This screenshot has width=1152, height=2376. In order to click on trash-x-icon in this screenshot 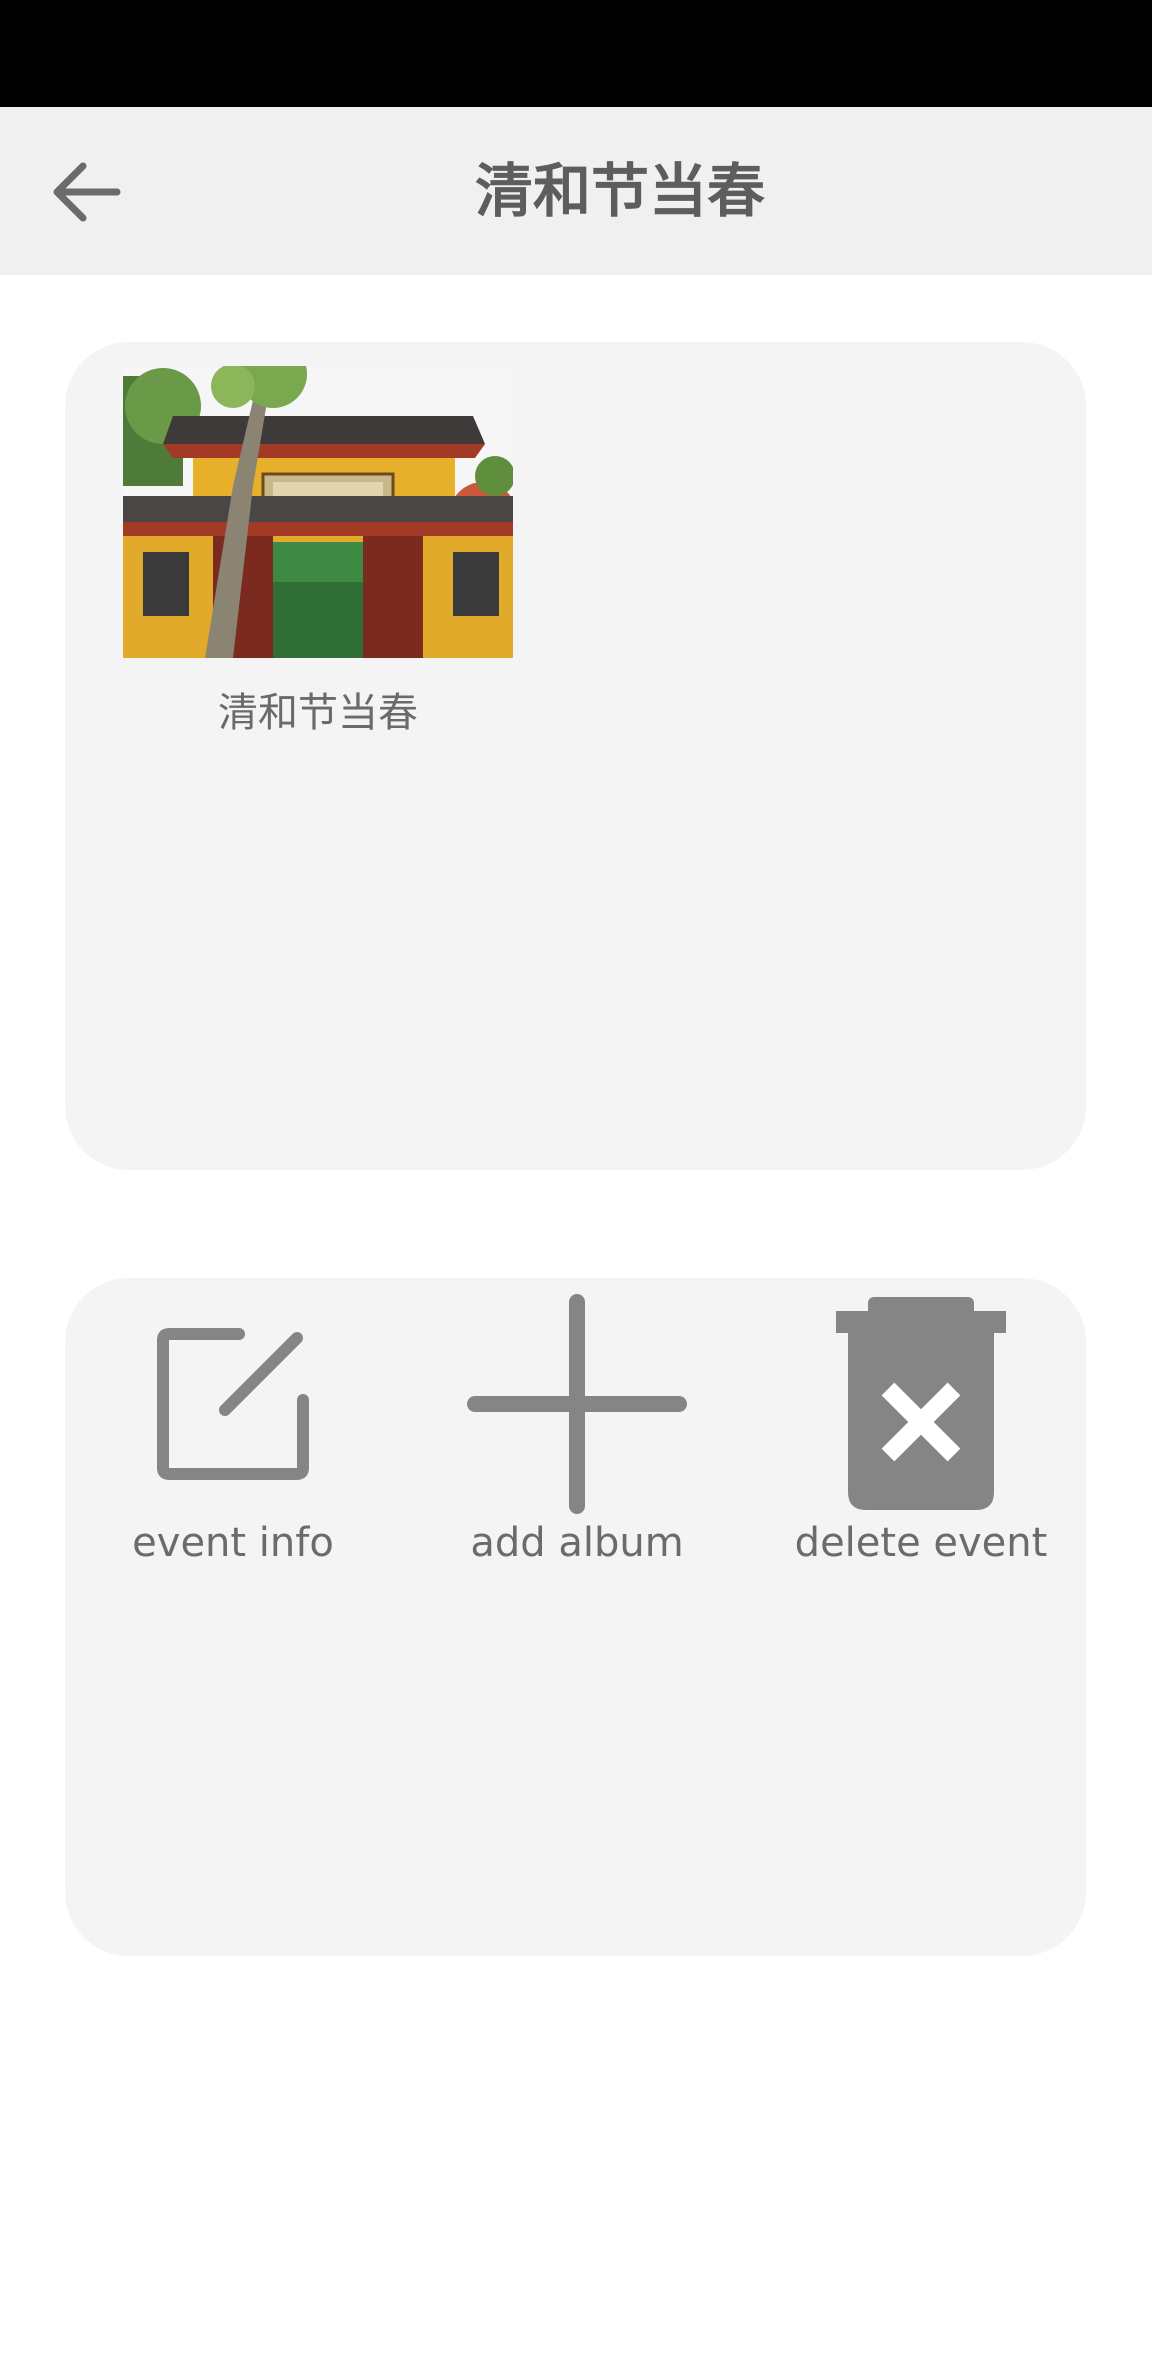, I will do `click(921, 1403)`.